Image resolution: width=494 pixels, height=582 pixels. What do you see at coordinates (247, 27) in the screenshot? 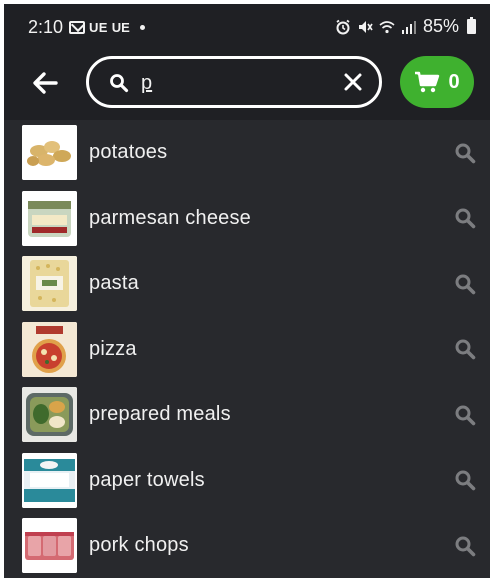
I see `status-bar: 2:10 UE UE 85%` at bounding box center [247, 27].